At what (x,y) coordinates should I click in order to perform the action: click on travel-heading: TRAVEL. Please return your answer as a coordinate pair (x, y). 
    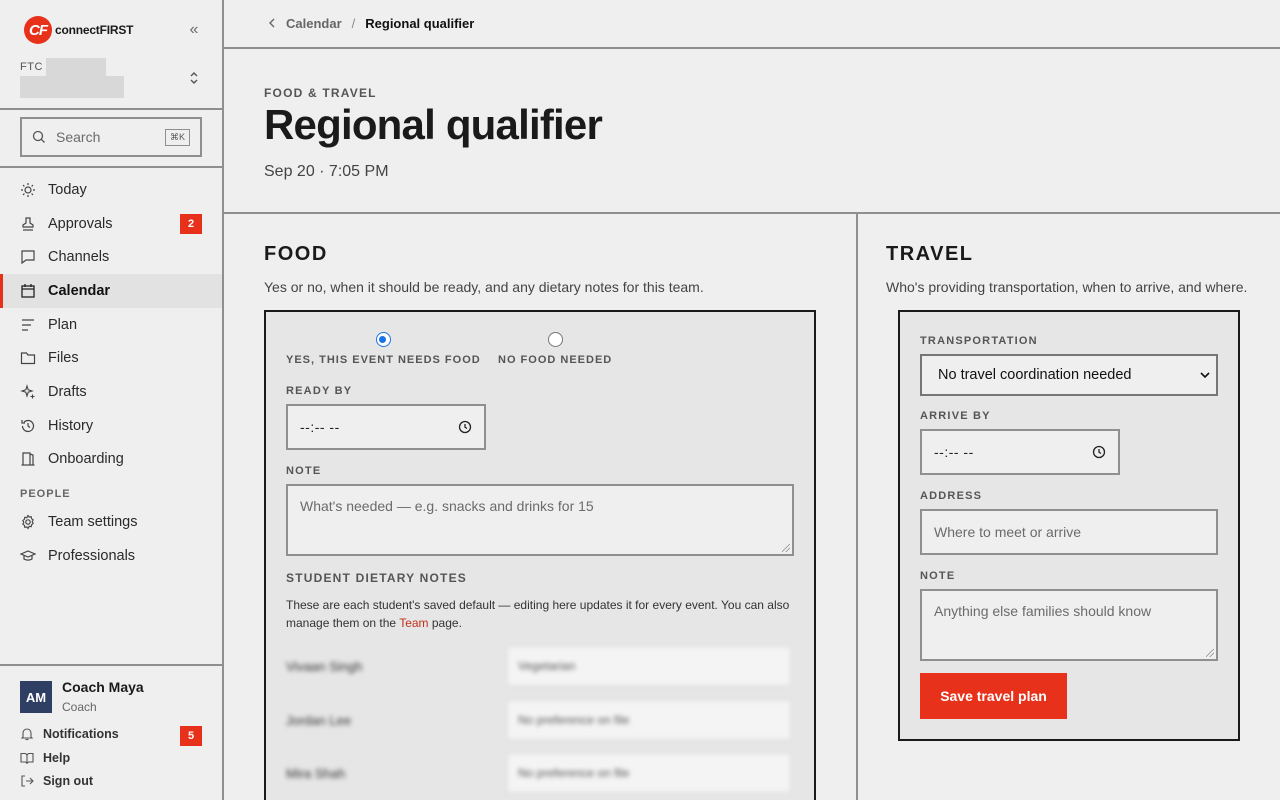
    Looking at the image, I should click on (930, 254).